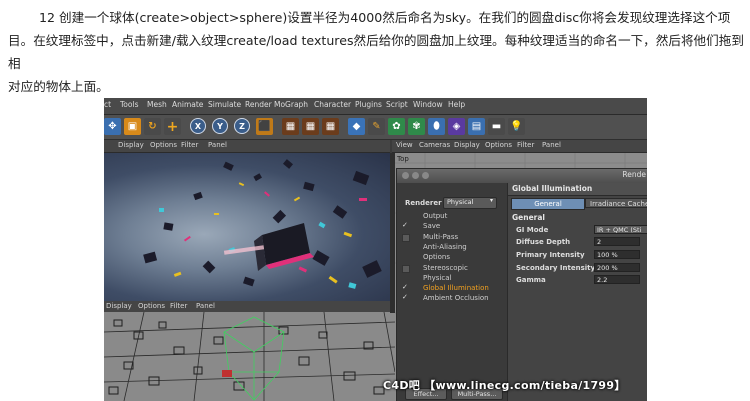 This screenshot has width=750, height=401. What do you see at coordinates (556, 267) in the screenshot?
I see `param-label: Secondary Intensity` at bounding box center [556, 267].